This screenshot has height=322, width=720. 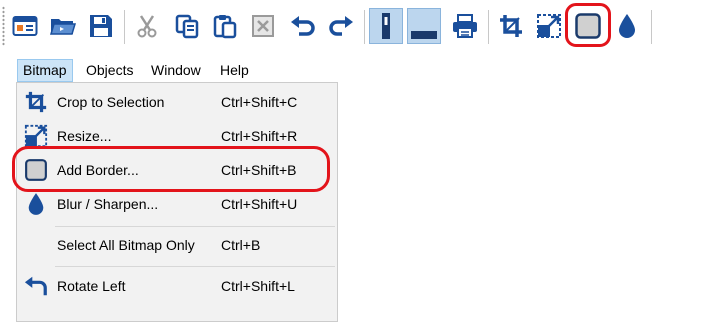 What do you see at coordinates (588, 25) in the screenshot?
I see `add-border-toolbar-highlight` at bounding box center [588, 25].